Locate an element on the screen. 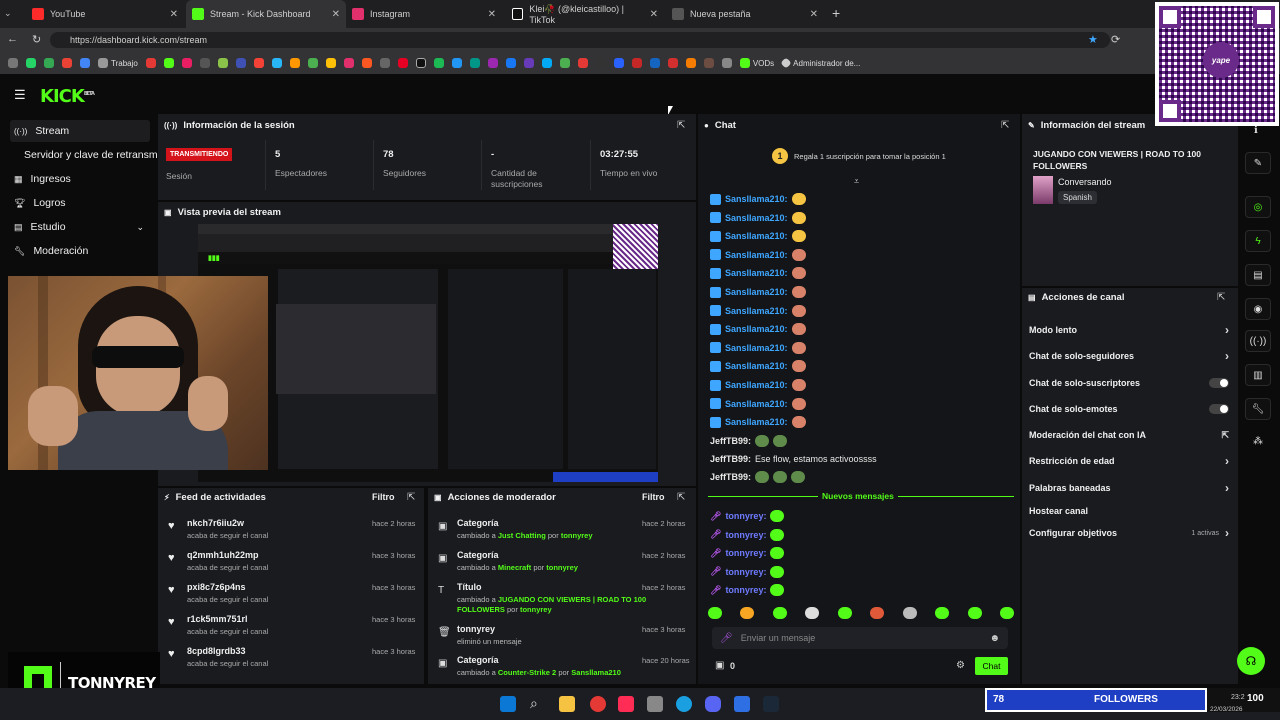 This screenshot has width=1280, height=720. back-arrow-icon: ← is located at coordinates (12, 39).